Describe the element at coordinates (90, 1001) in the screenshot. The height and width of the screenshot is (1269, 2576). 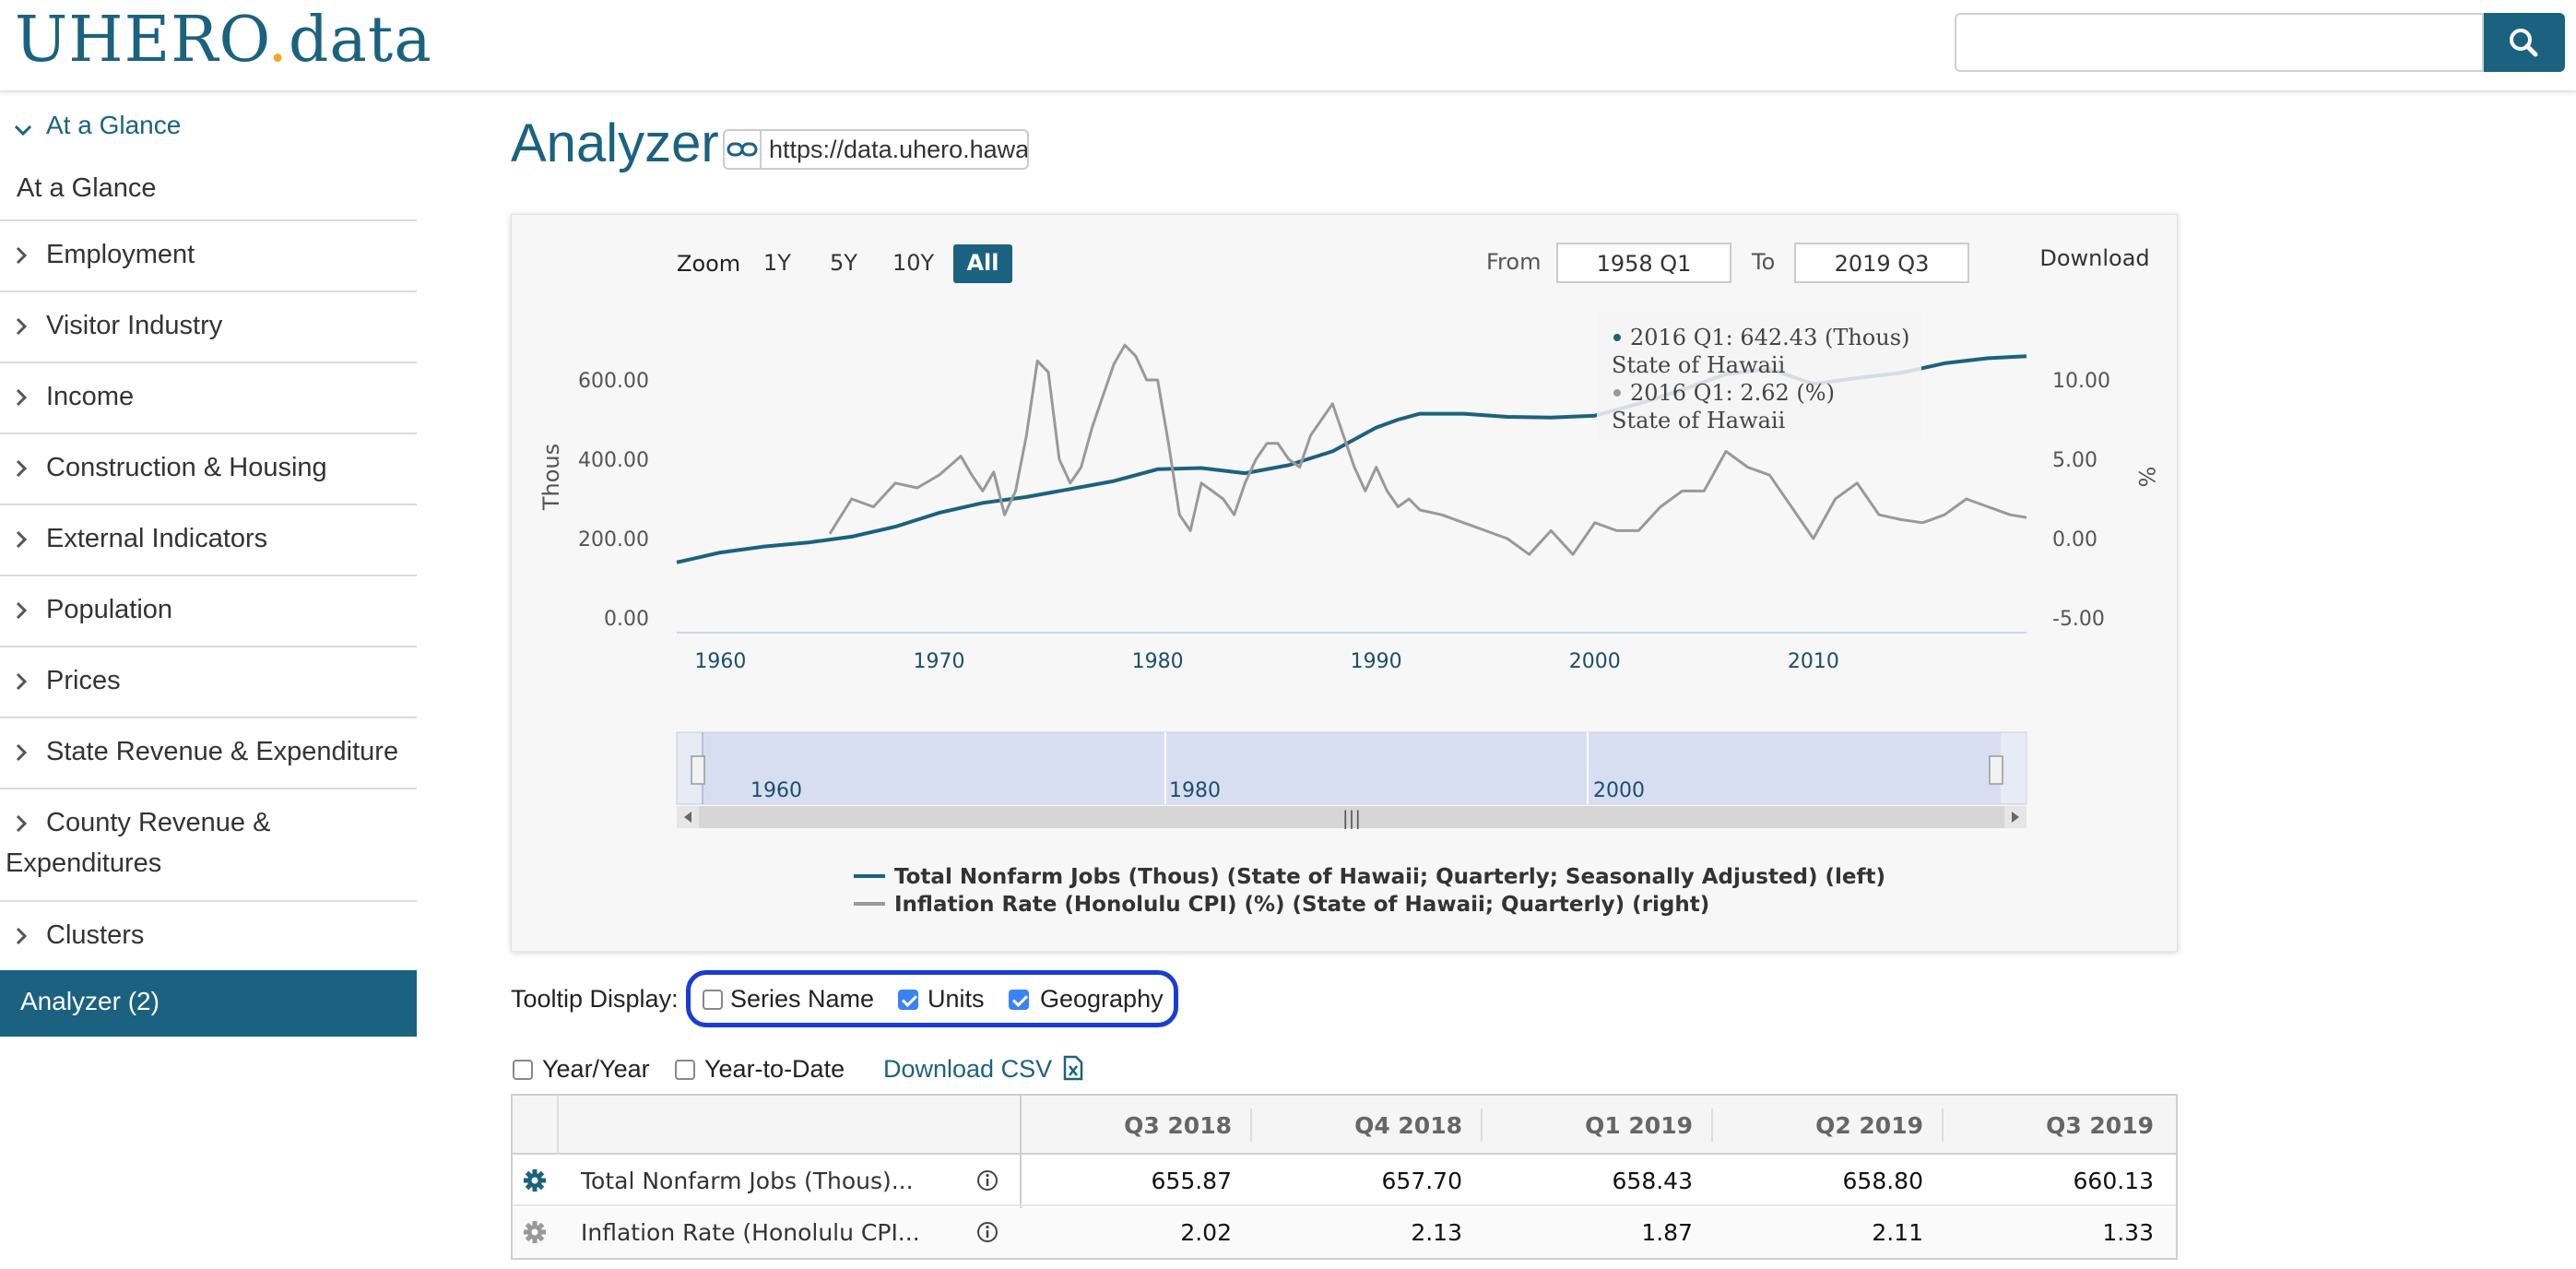
I see `sidebar-item-label: Analyzer (2)` at that location.